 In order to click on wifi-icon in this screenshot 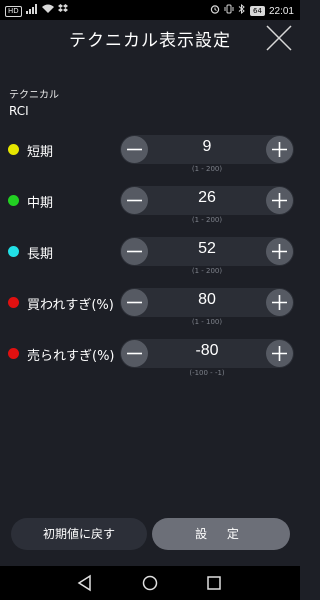, I will do `click(47, 11)`.